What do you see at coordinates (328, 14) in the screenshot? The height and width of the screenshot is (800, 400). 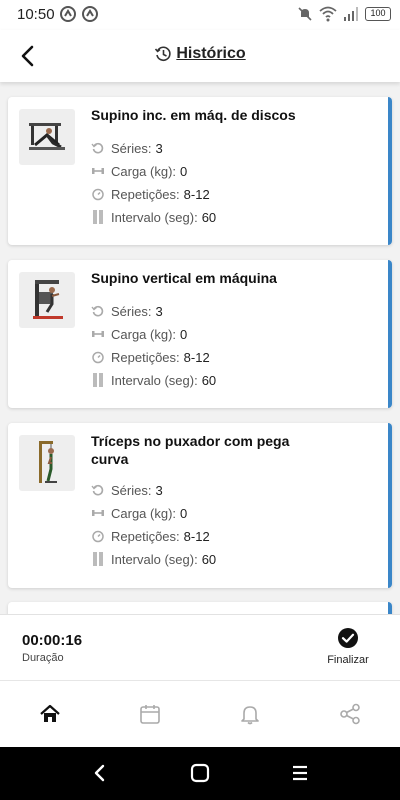 I see `wifi-icon` at bounding box center [328, 14].